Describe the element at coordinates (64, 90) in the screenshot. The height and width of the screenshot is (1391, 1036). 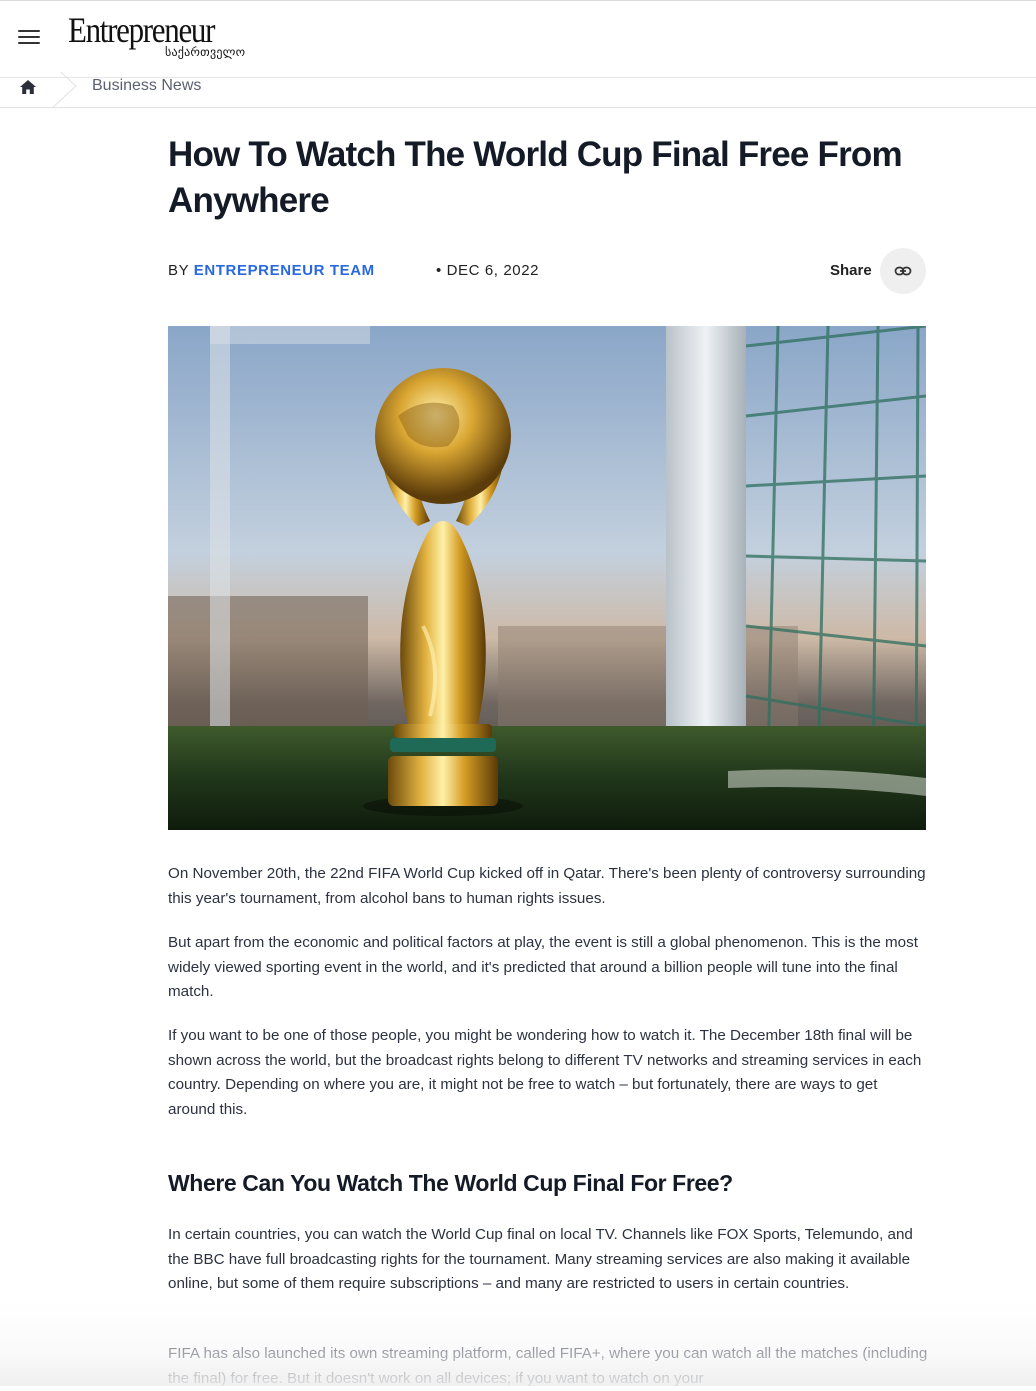
I see `breadcrumb-separator` at that location.